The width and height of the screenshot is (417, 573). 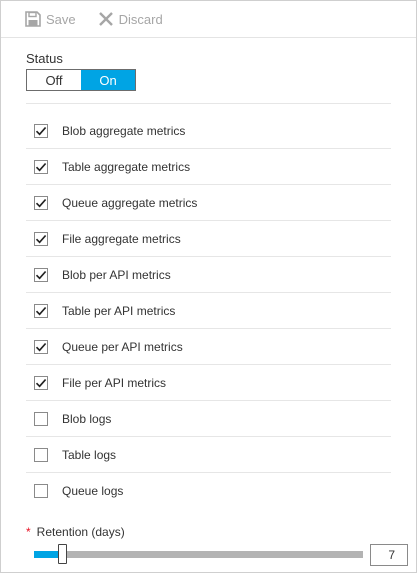 What do you see at coordinates (28, 532) in the screenshot?
I see `required-marker: *` at bounding box center [28, 532].